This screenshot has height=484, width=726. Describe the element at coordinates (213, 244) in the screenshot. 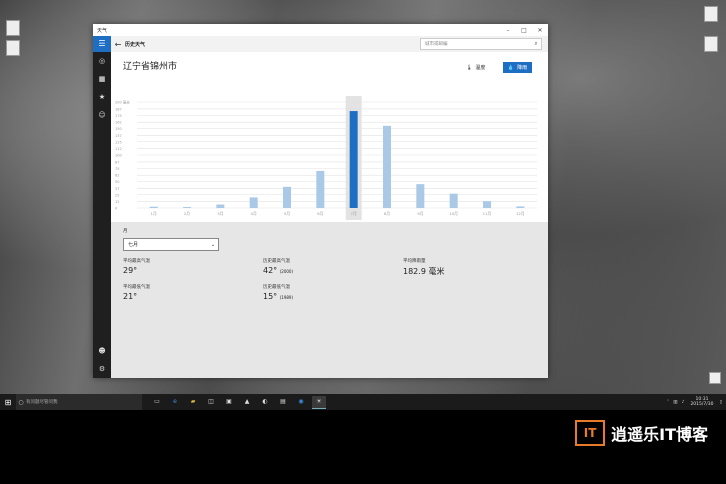

I see `chevron-down-icon: ⌄` at that location.